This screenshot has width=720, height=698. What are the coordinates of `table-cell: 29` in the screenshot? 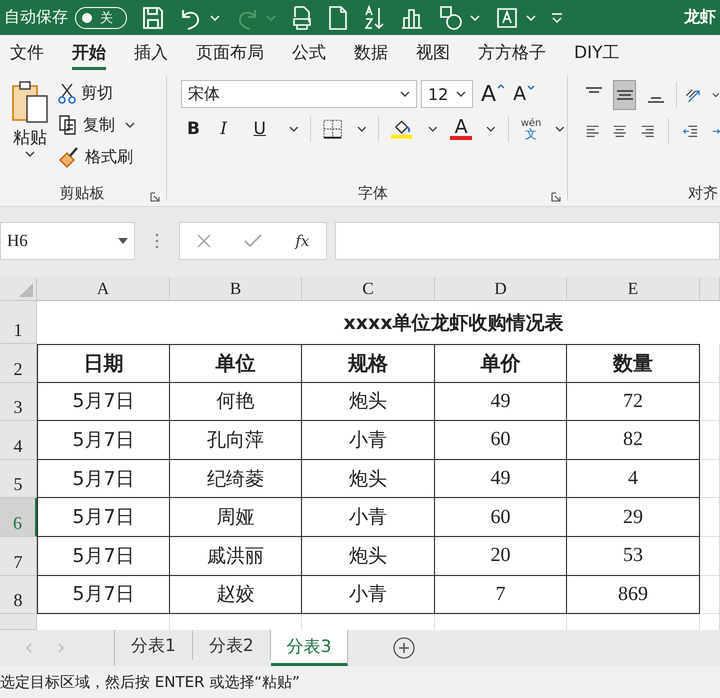 It's located at (633, 517).